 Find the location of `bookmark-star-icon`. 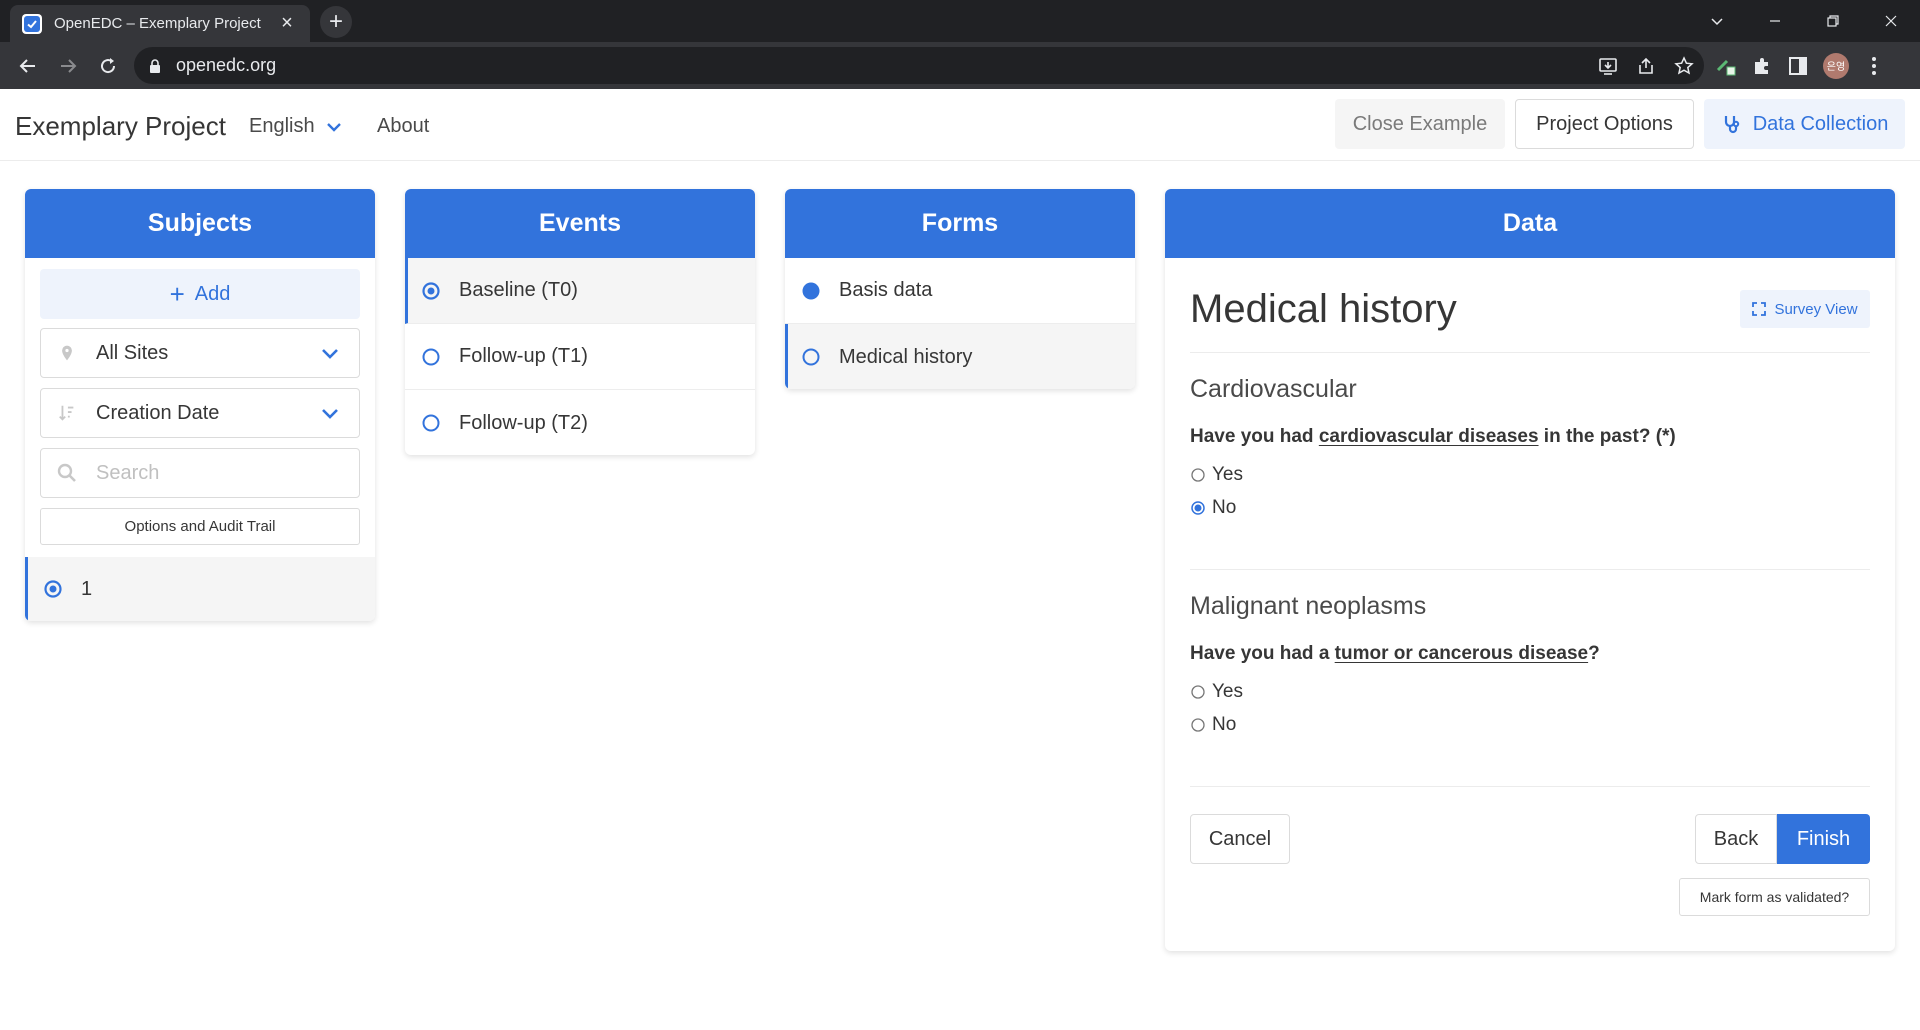

bookmark-star-icon is located at coordinates (1684, 65).